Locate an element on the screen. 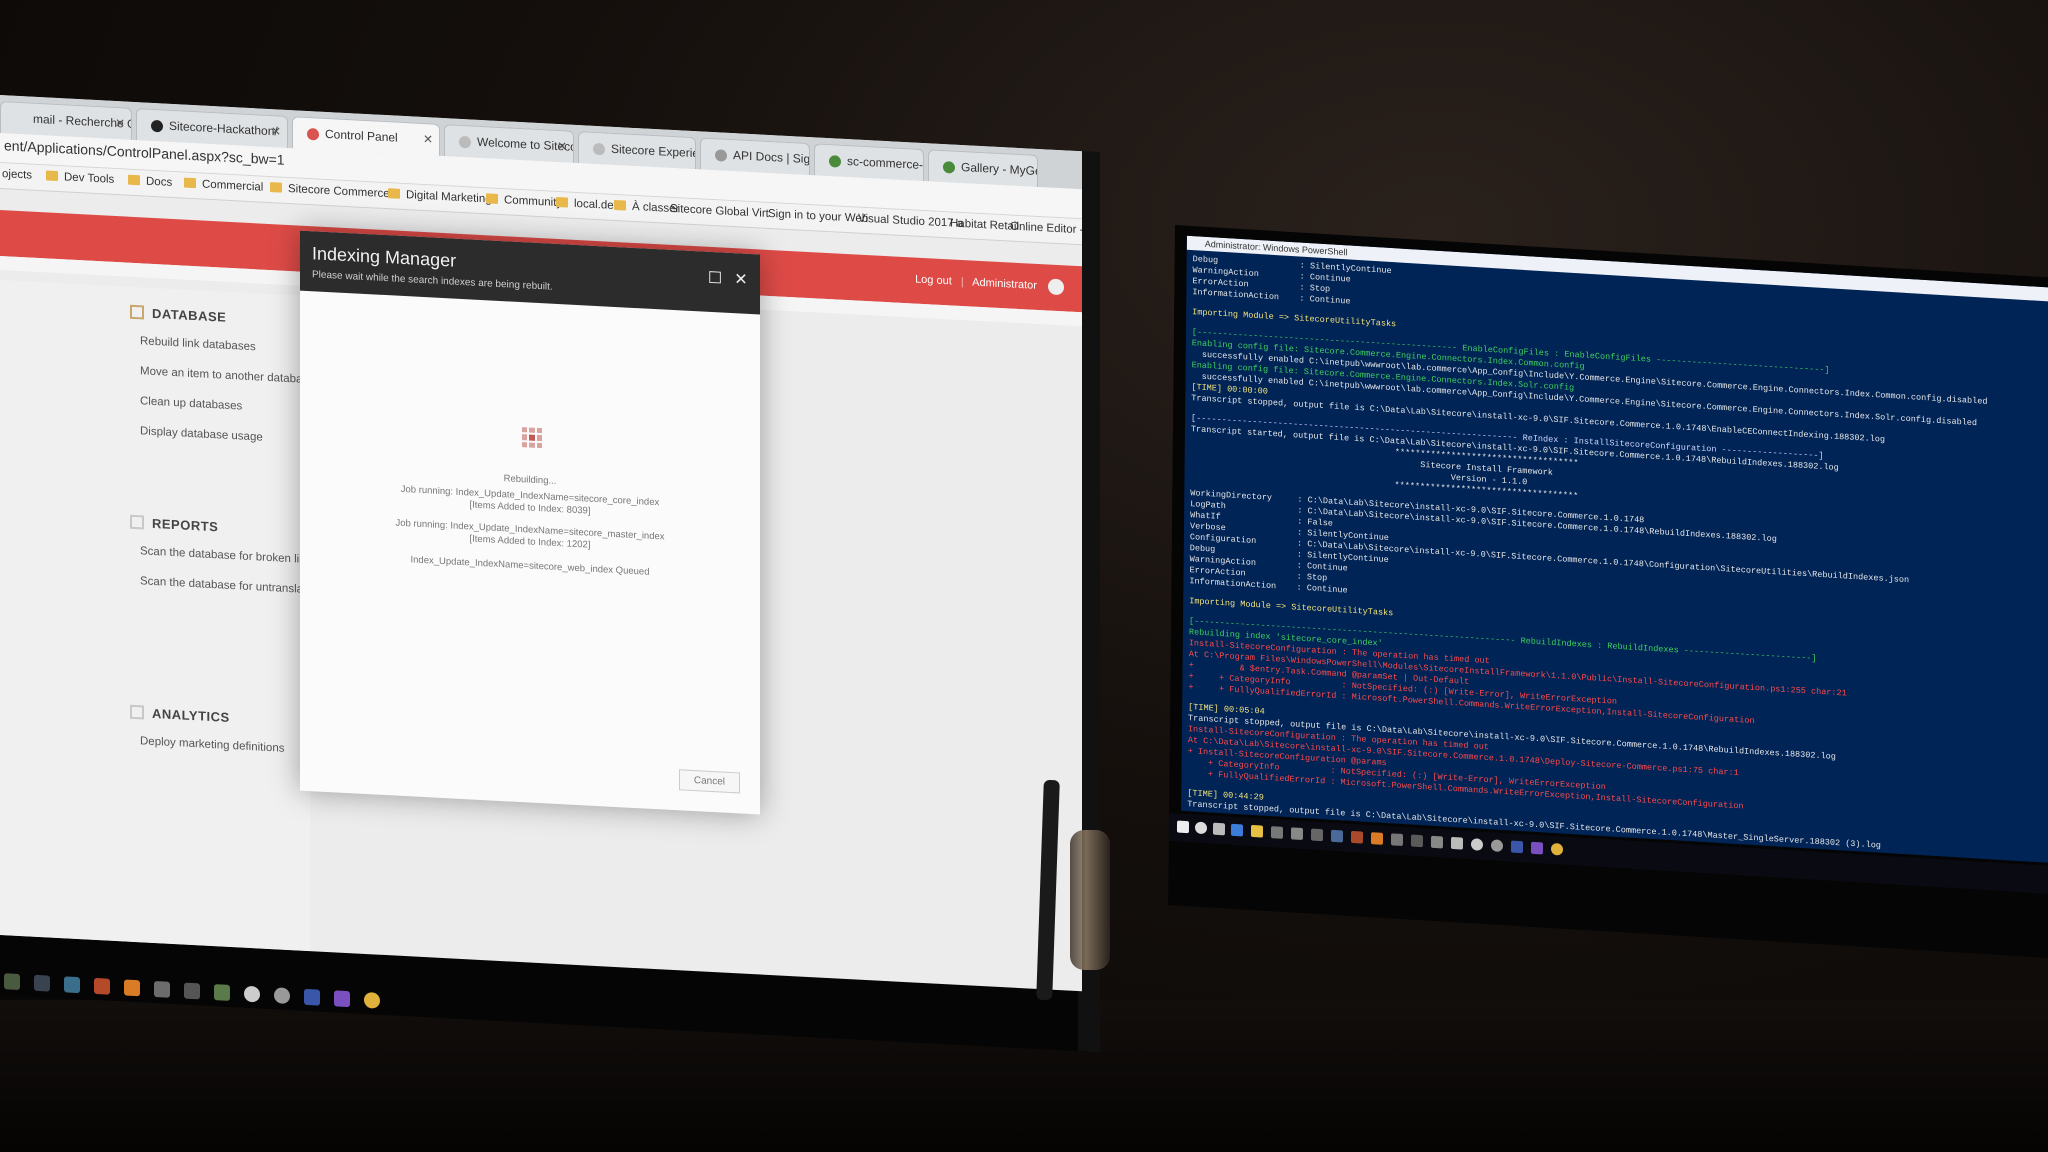 The height and width of the screenshot is (1152, 2048). link-scan-untranslated: Scan the database for untranslat is located at coordinates (223, 585).